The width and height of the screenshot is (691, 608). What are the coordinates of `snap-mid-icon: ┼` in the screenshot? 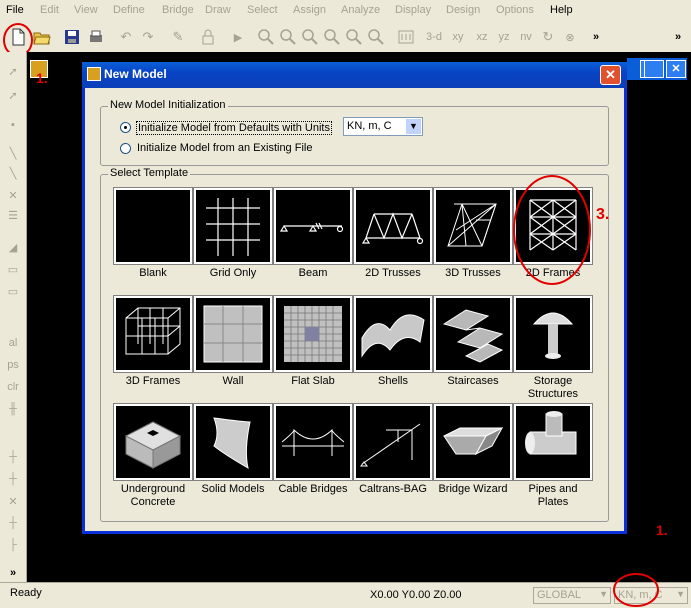 It's located at (13, 479).